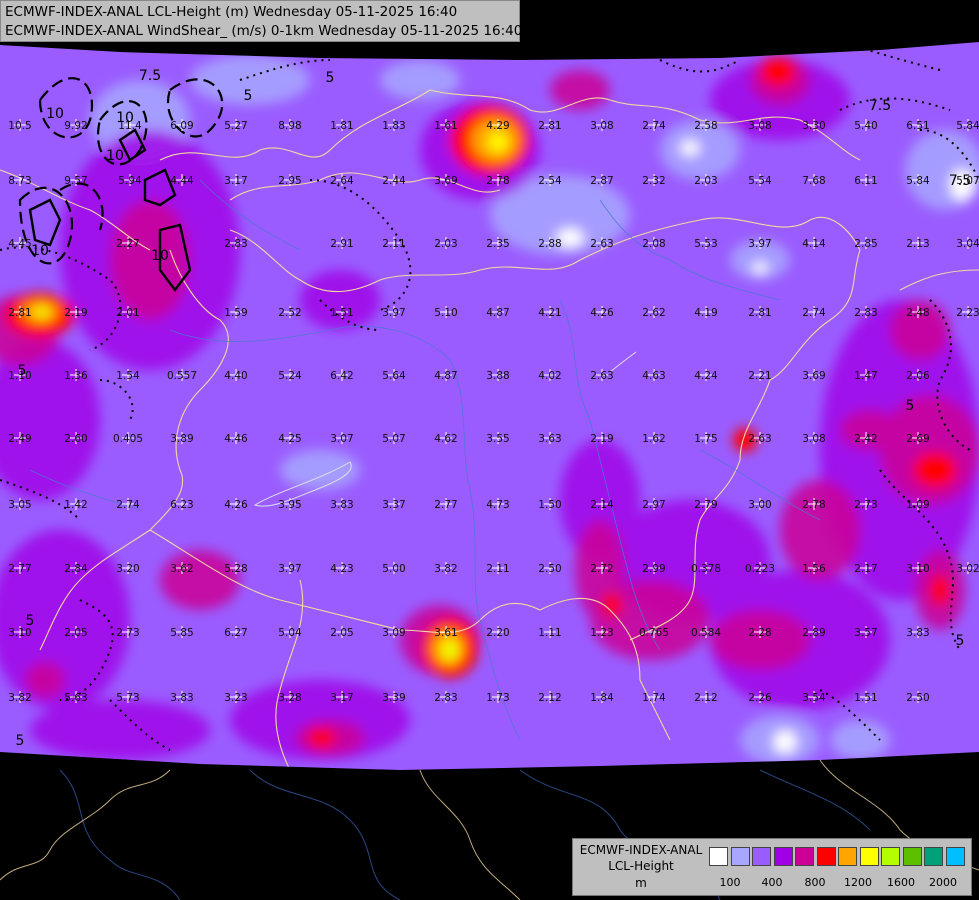  I want to click on station-value: 3.09, so click(393, 633).